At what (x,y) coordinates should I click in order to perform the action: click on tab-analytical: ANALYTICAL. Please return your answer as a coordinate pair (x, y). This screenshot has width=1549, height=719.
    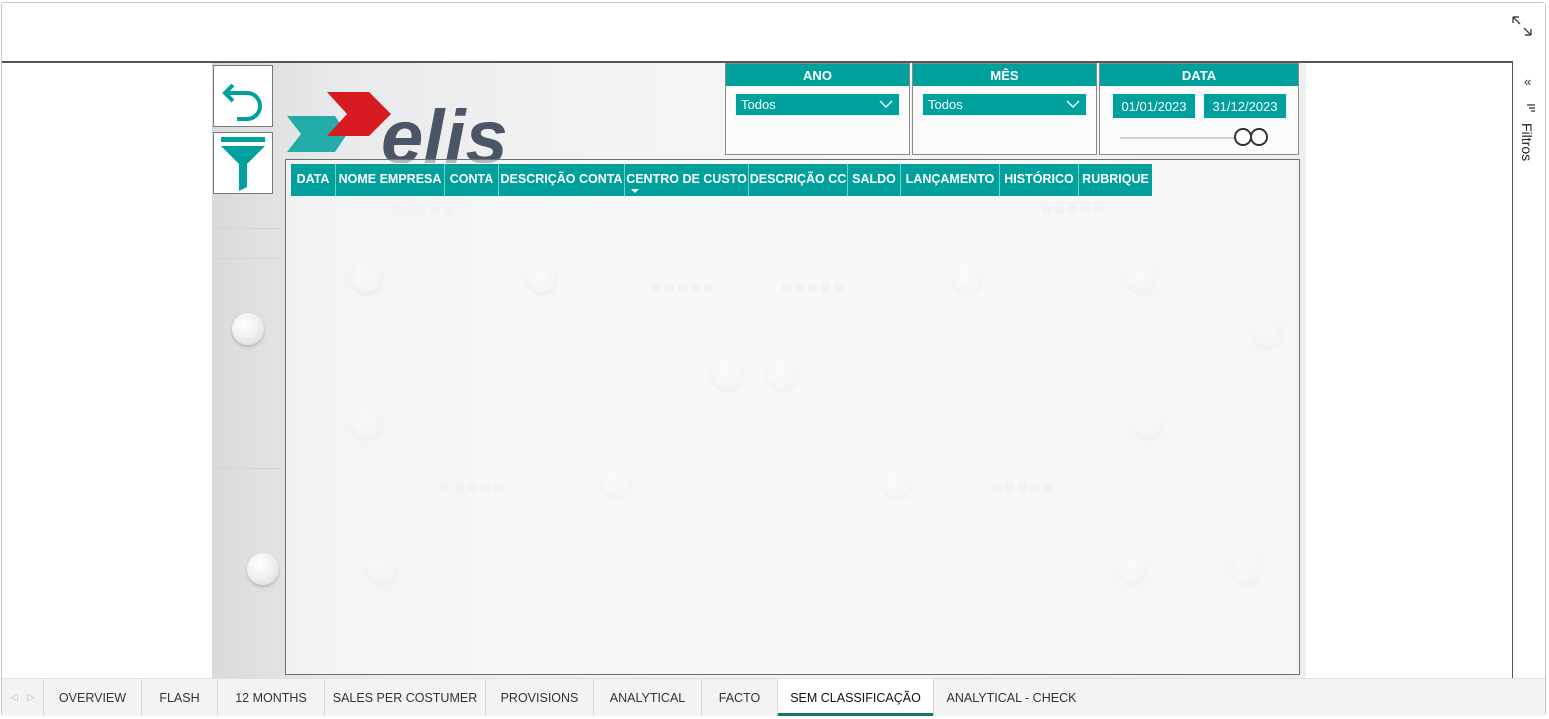
    Looking at the image, I should click on (648, 697).